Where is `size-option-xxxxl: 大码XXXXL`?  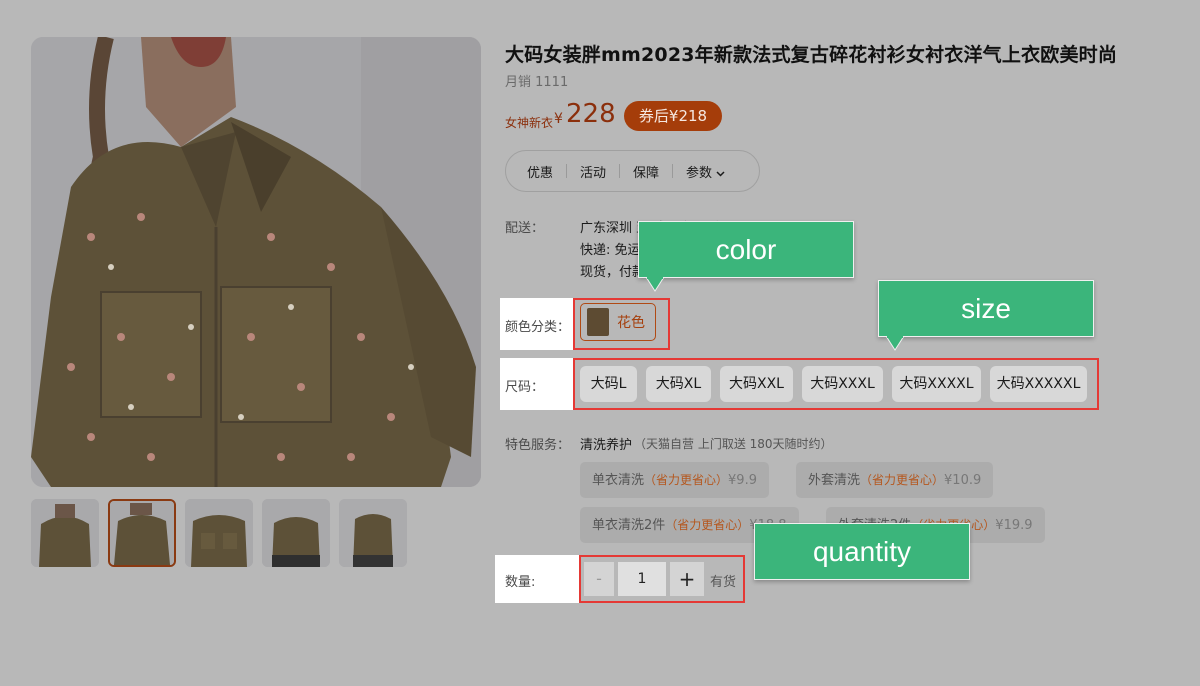
size-option-xxxxl: 大码XXXXL is located at coordinates (936, 384).